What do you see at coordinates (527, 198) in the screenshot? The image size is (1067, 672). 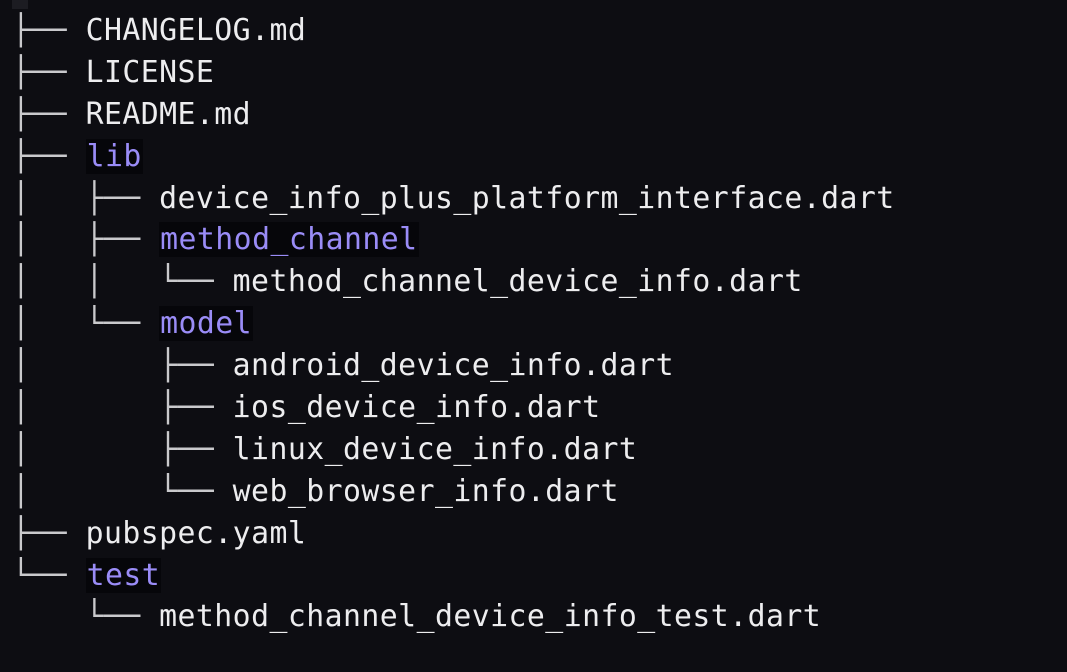 I see `file-name: device_info_plus_platform_interface.dart` at bounding box center [527, 198].